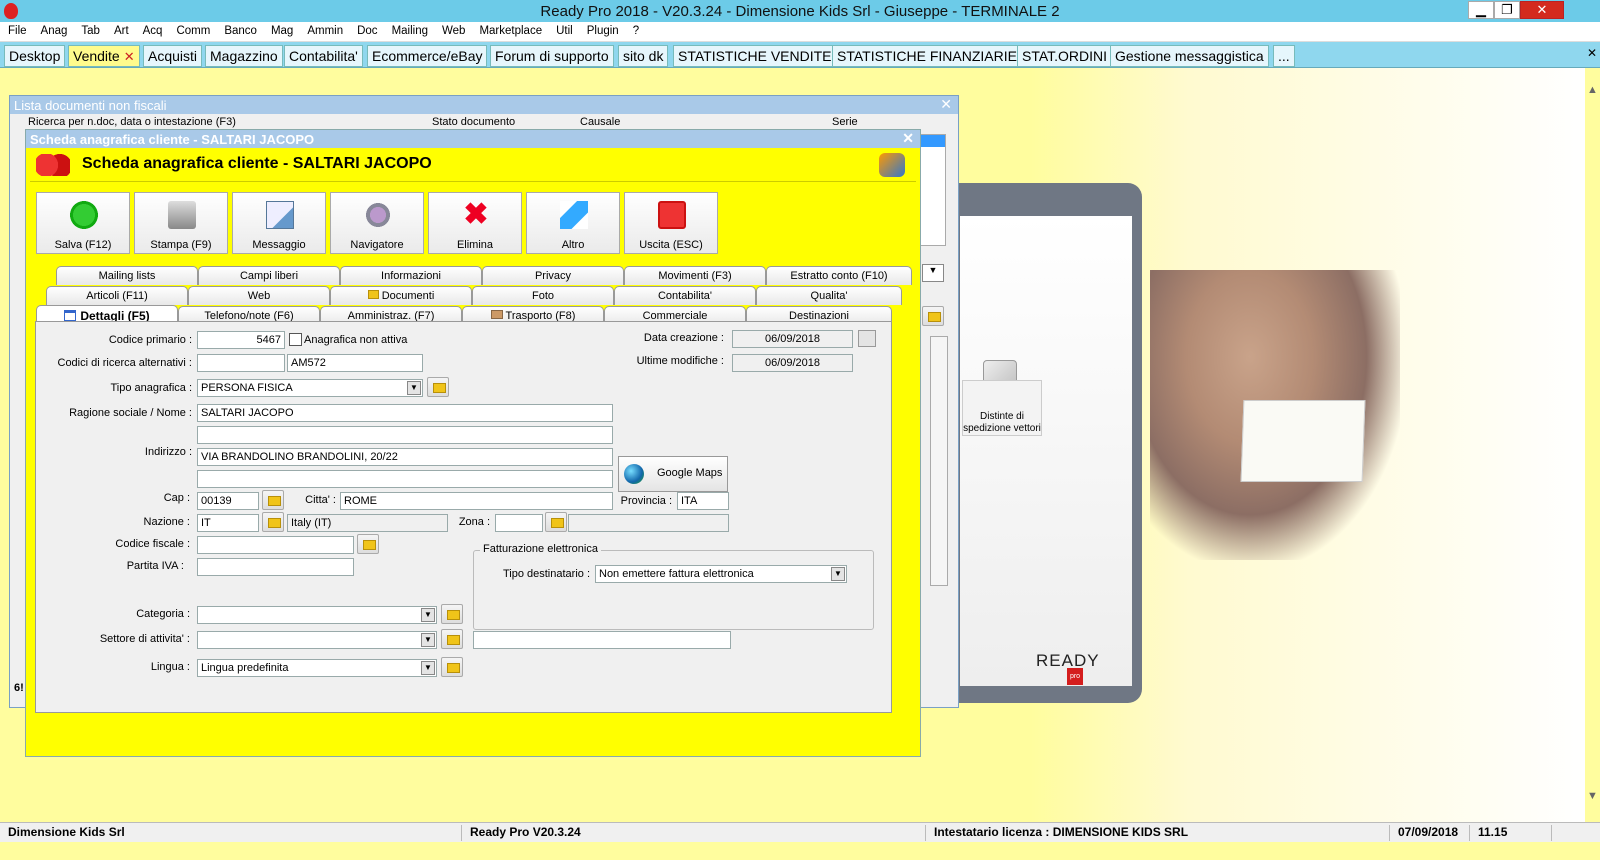 The image size is (1600, 860). What do you see at coordinates (939, 461) in the screenshot?
I see `lista-scrollbar` at bounding box center [939, 461].